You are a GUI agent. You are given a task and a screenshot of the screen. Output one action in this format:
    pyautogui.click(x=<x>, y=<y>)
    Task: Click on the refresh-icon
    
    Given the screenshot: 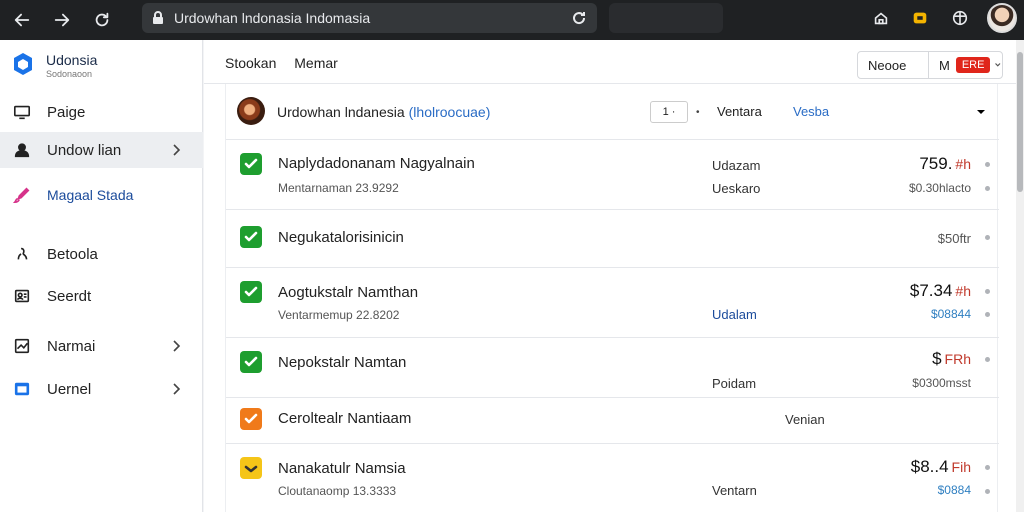 What is the action you would take?
    pyautogui.click(x=102, y=19)
    